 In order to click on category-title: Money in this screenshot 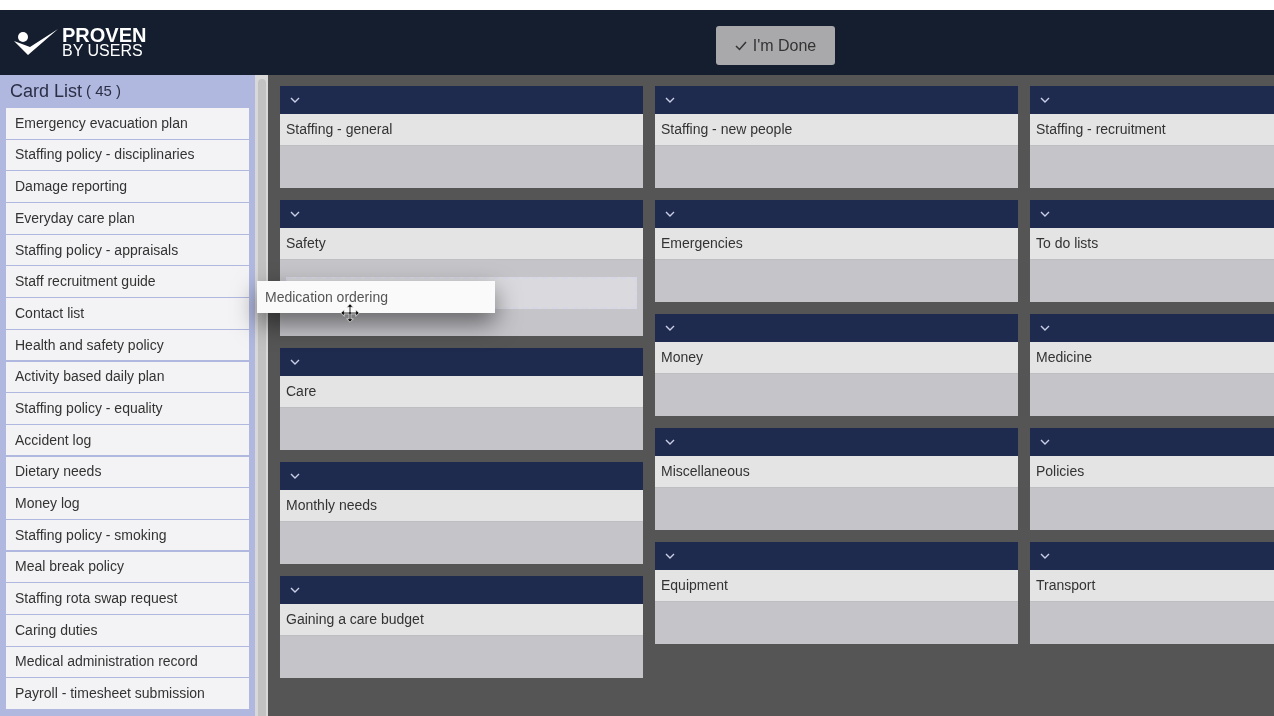, I will do `click(836, 358)`.